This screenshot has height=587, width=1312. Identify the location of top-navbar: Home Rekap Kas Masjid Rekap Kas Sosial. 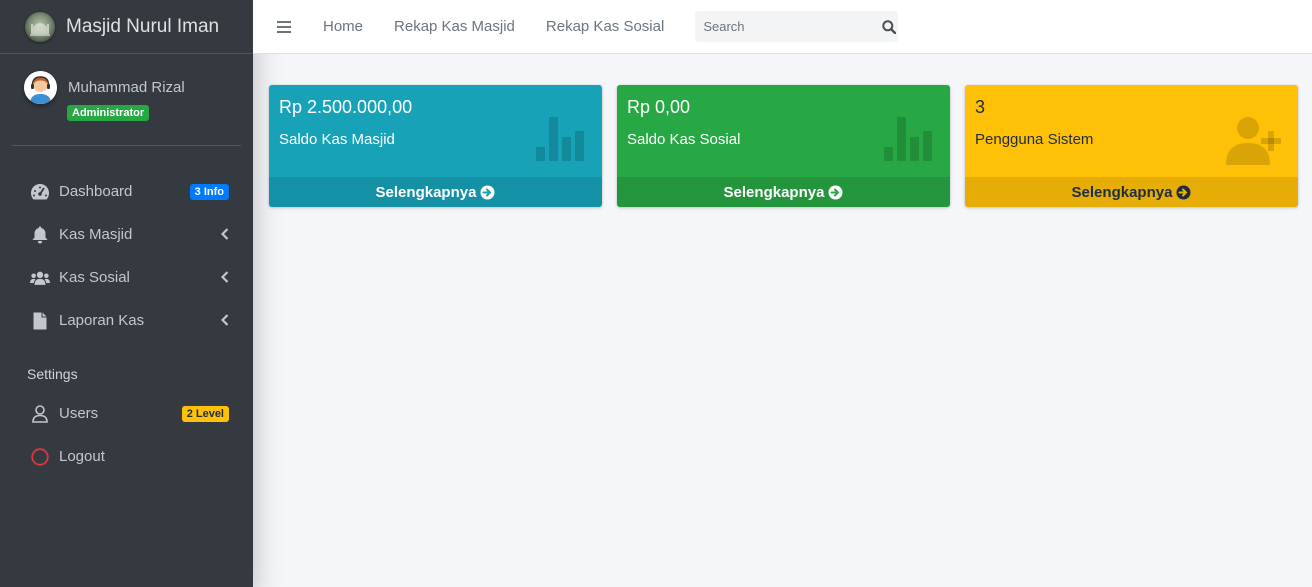
(782, 27).